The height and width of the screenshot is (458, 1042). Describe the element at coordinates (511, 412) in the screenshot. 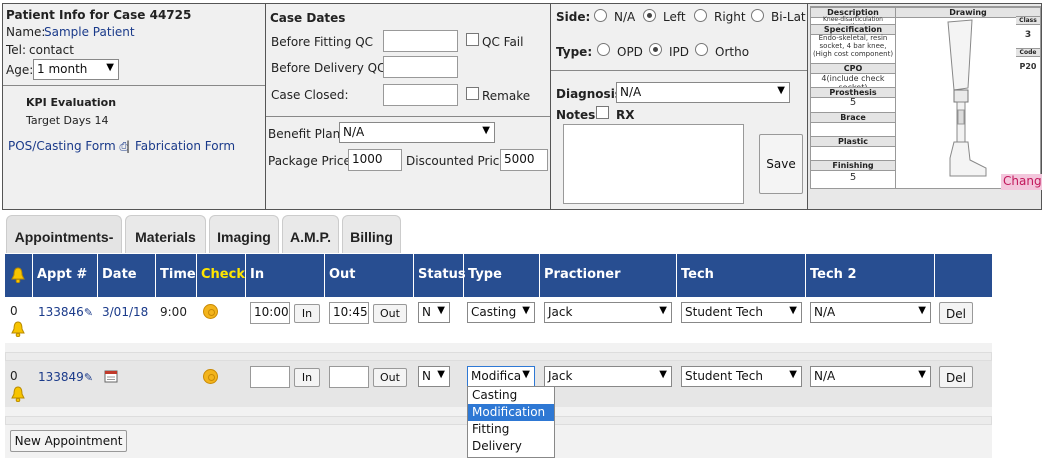

I see `type-option-modification: Modification` at that location.